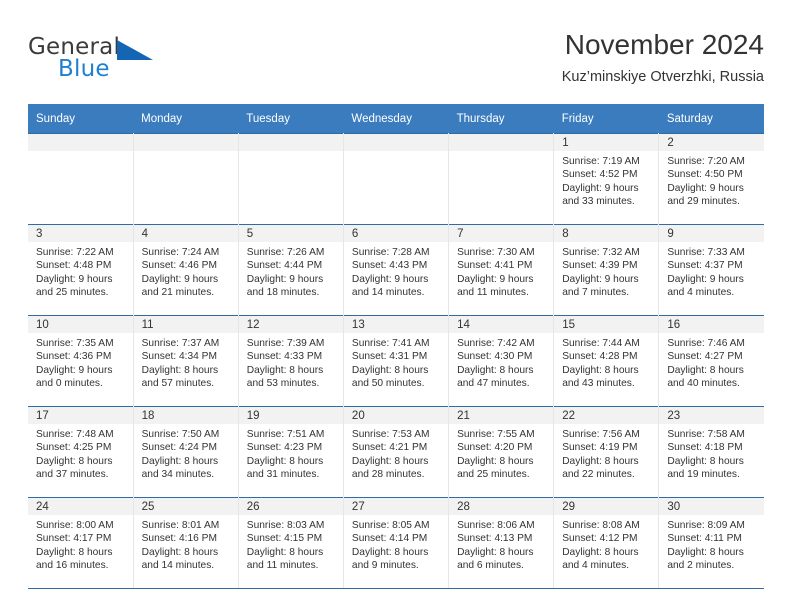 The height and width of the screenshot is (612, 792). Describe the element at coordinates (75, 343) in the screenshot. I see `day-detail-line: Sunrise: 7:35 AM` at that location.